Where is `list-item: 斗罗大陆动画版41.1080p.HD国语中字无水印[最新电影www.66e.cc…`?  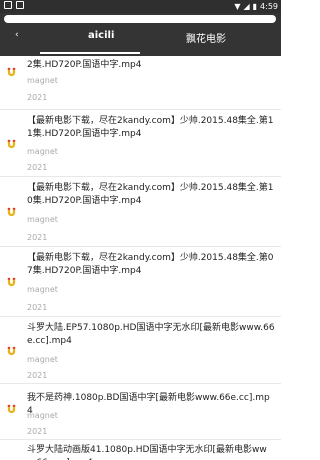
list-item: 斗罗大陆动画版41.1080p.HD国语中字无水印[最新电影www.66e.cc… is located at coordinates (140, 450).